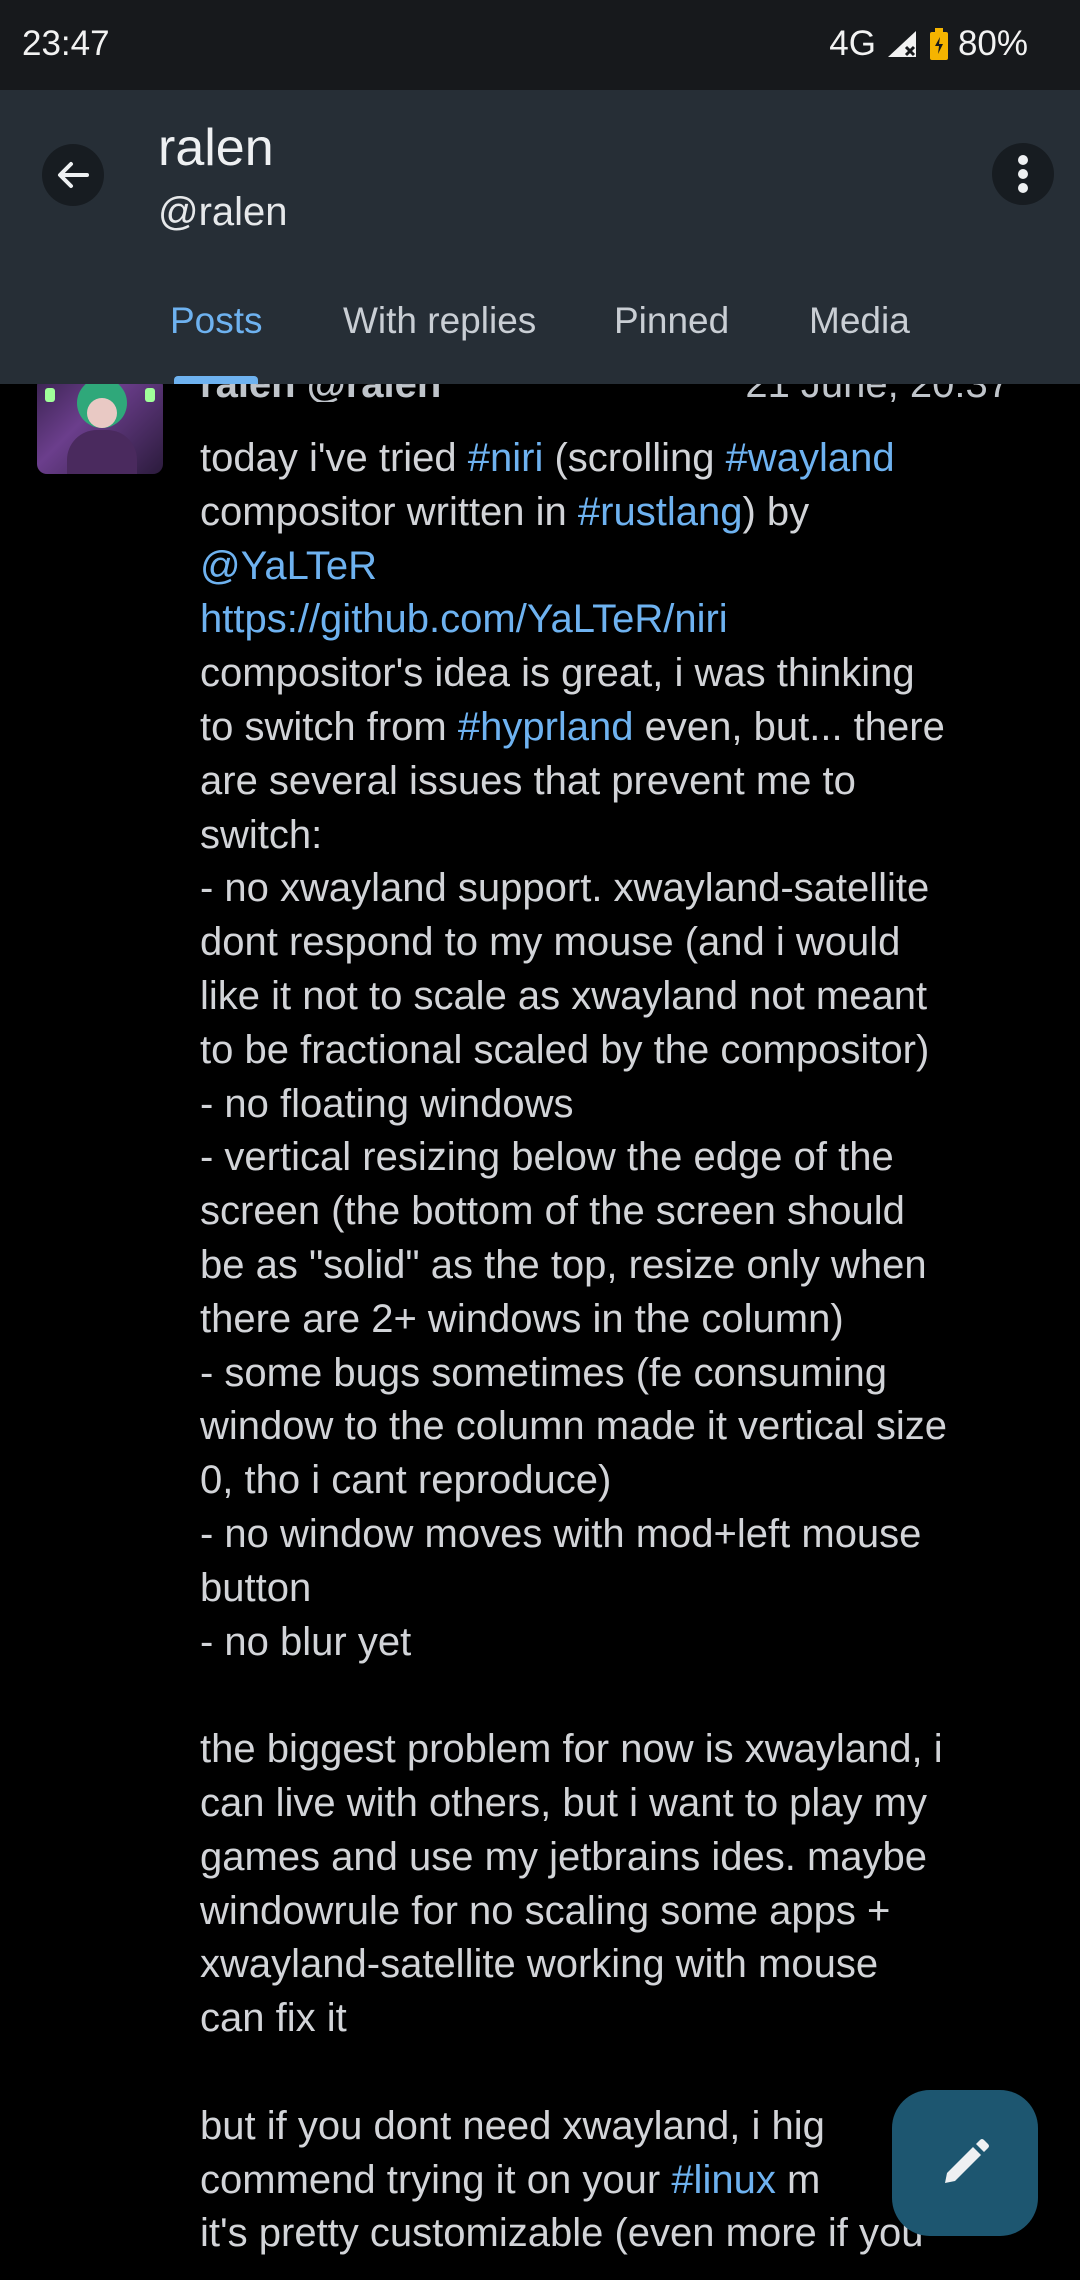  What do you see at coordinates (273, 2018) in the screenshot?
I see `post-text: can fix it` at bounding box center [273, 2018].